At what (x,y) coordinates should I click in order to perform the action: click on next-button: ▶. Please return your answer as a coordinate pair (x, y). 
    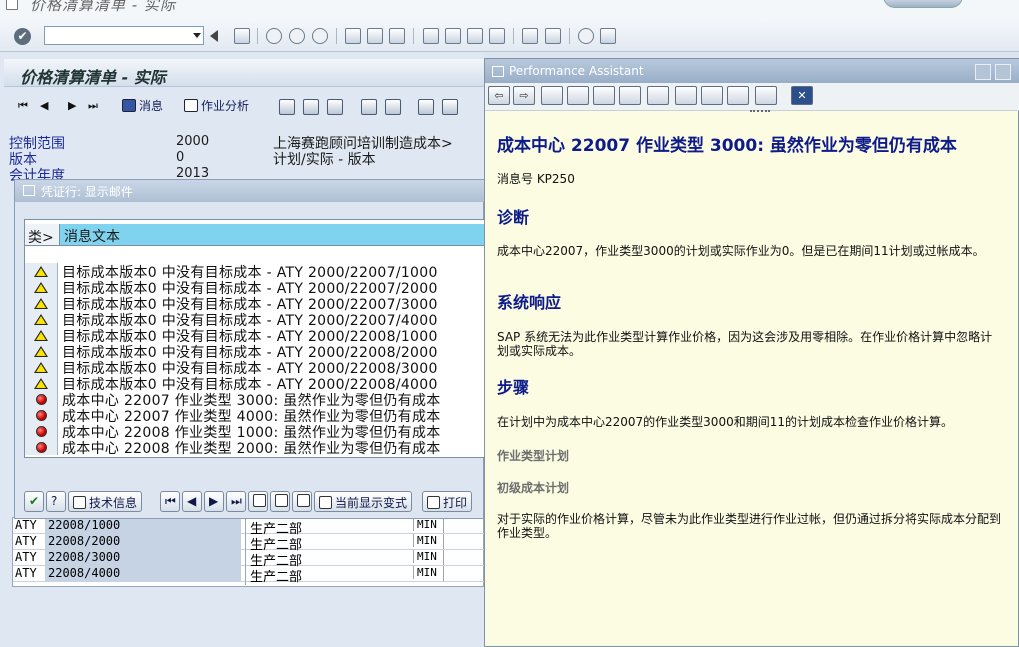
    Looking at the image, I should click on (214, 501).